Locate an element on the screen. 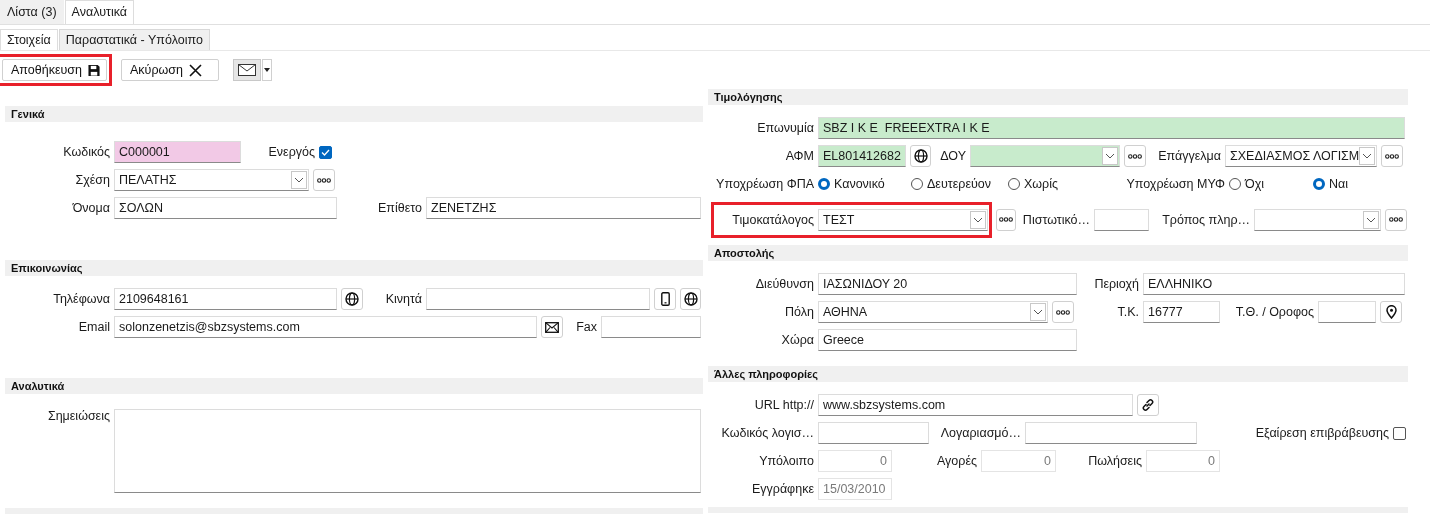 Image resolution: width=1430 pixels, height=514 pixels. field-label: Επωνυμία is located at coordinates (785, 128).